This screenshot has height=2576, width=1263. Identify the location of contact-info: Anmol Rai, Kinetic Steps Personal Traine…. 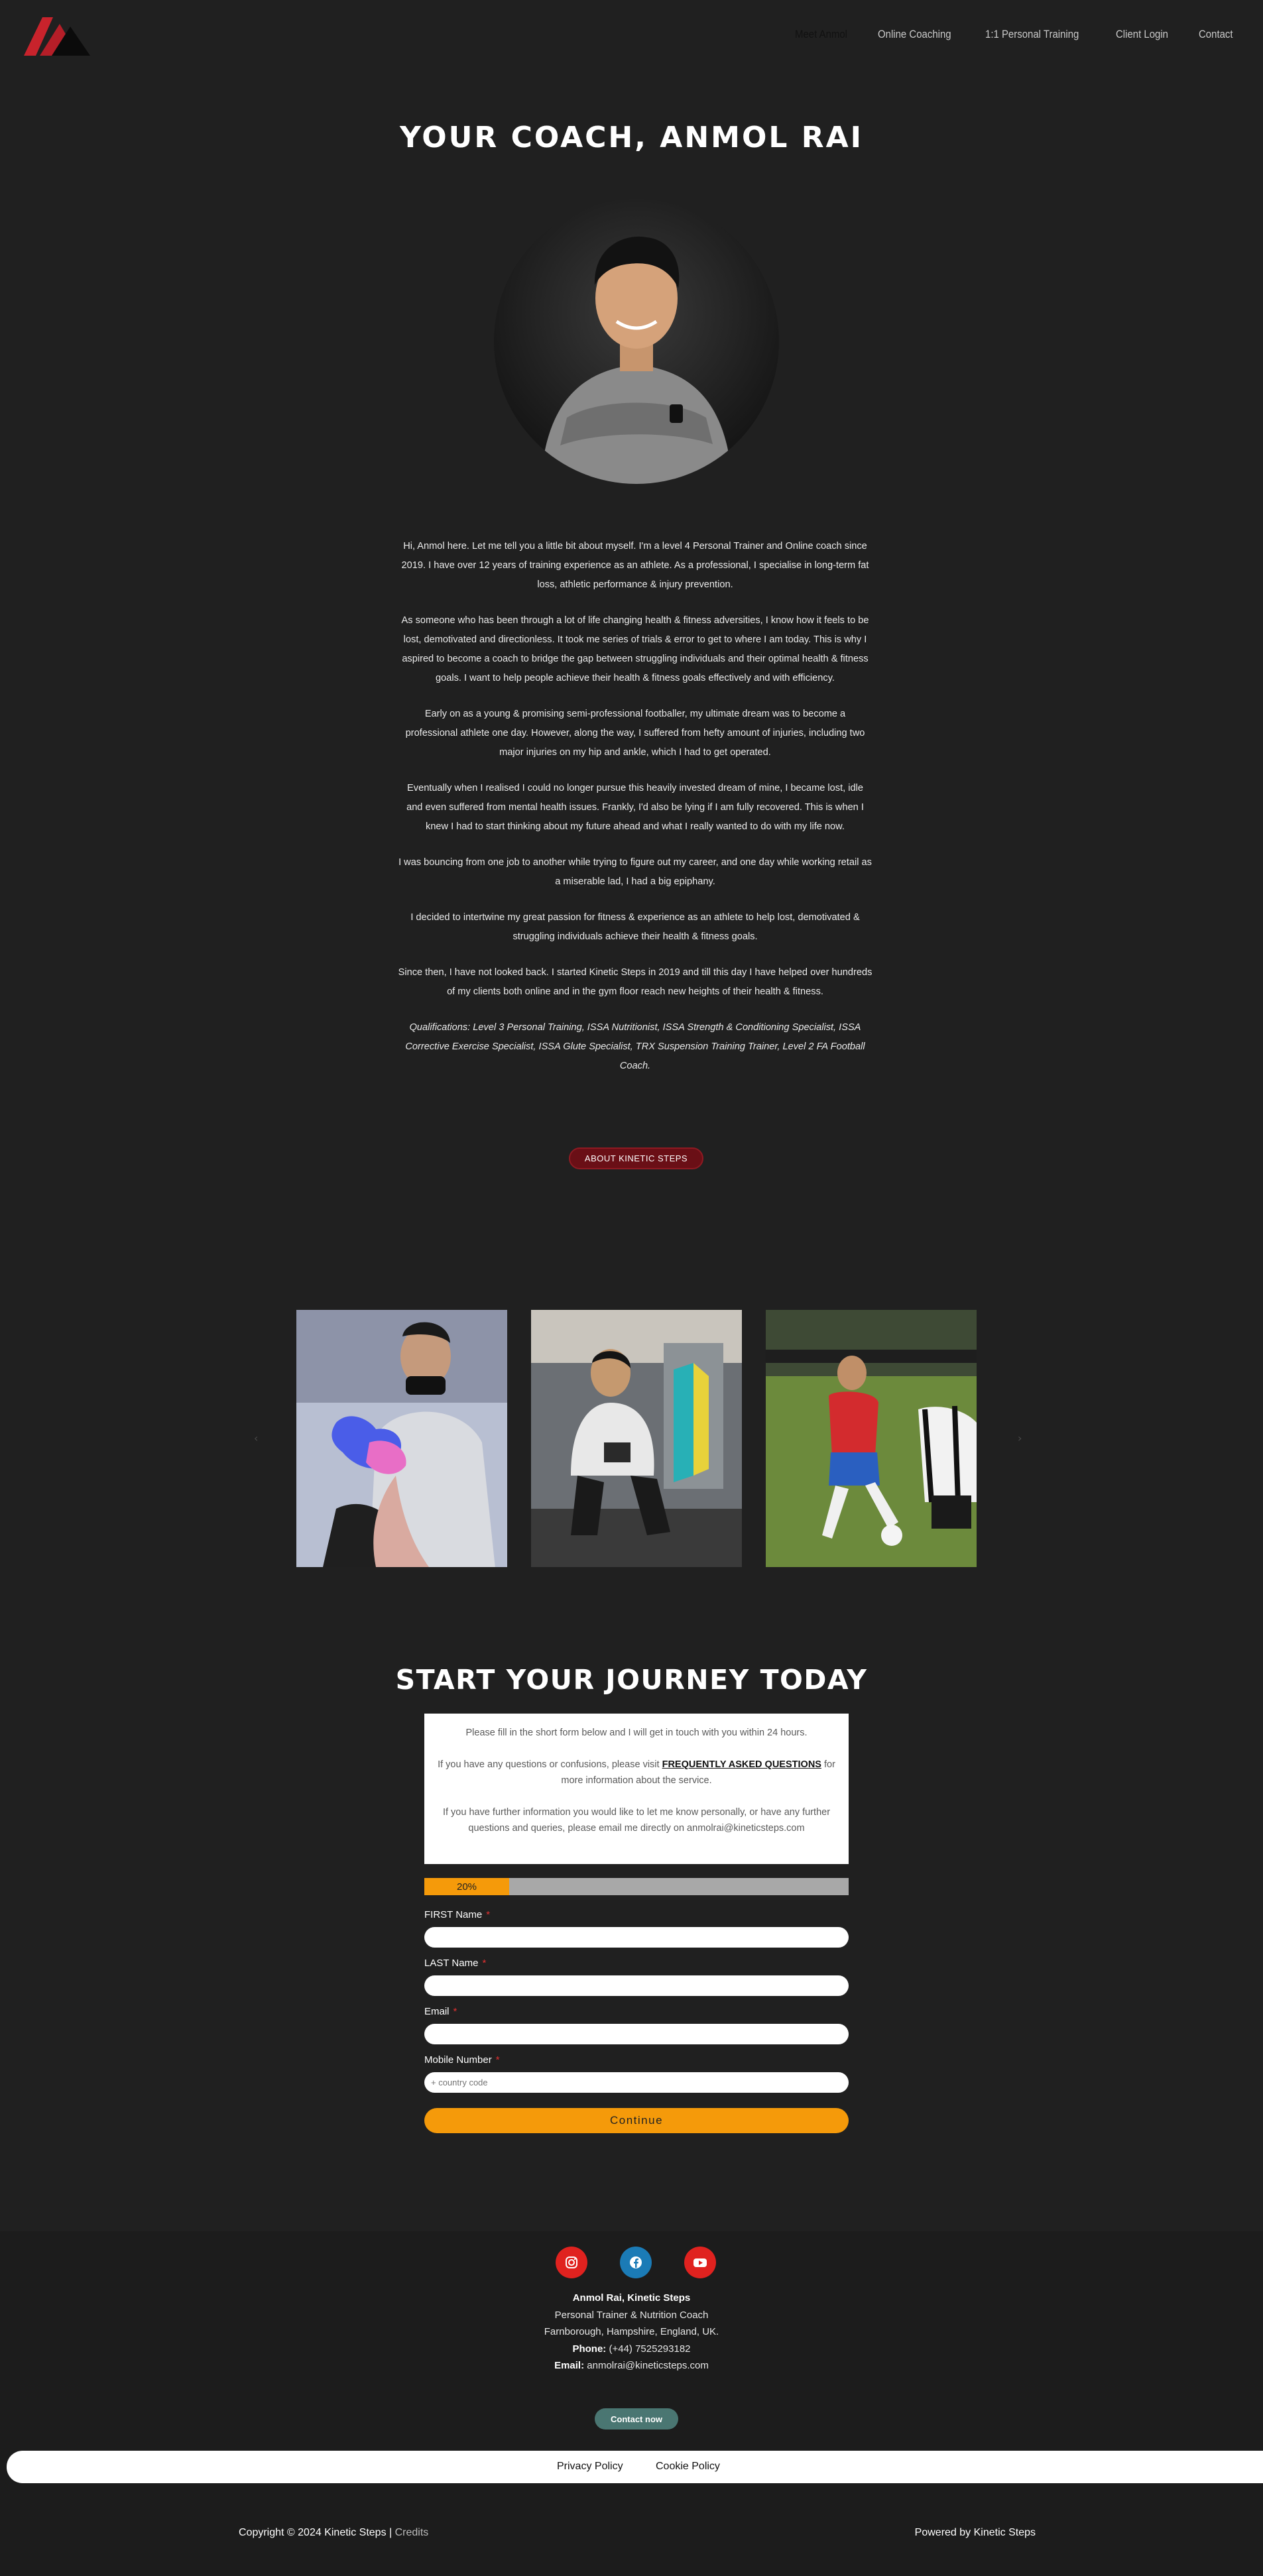
(631, 2332).